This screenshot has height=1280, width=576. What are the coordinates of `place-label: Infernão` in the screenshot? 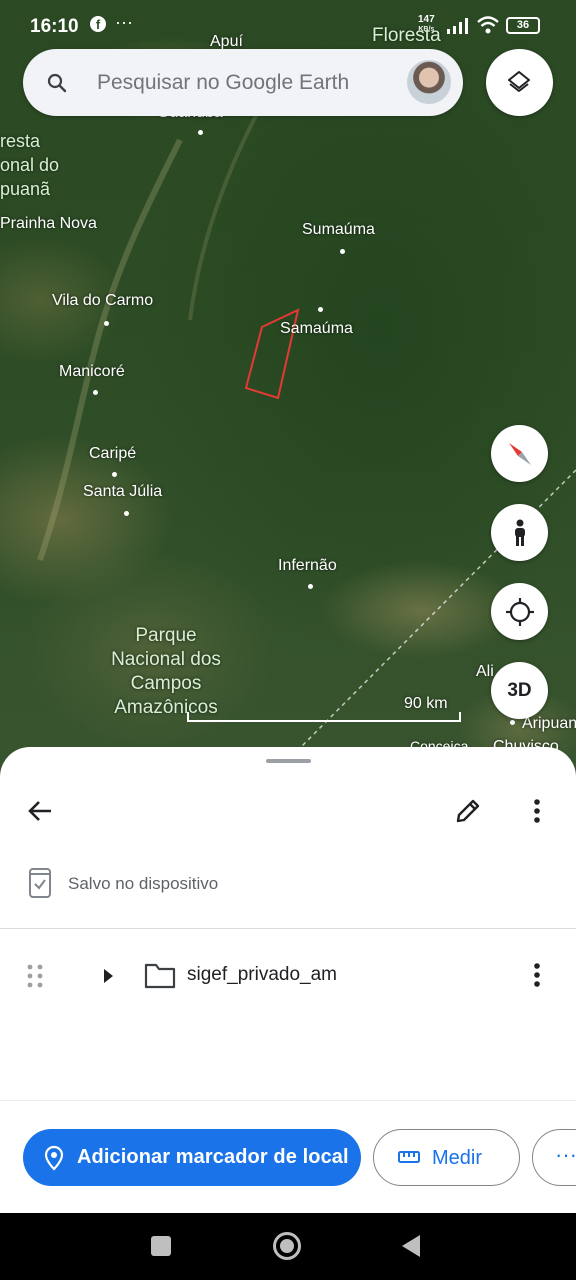 It's located at (307, 566).